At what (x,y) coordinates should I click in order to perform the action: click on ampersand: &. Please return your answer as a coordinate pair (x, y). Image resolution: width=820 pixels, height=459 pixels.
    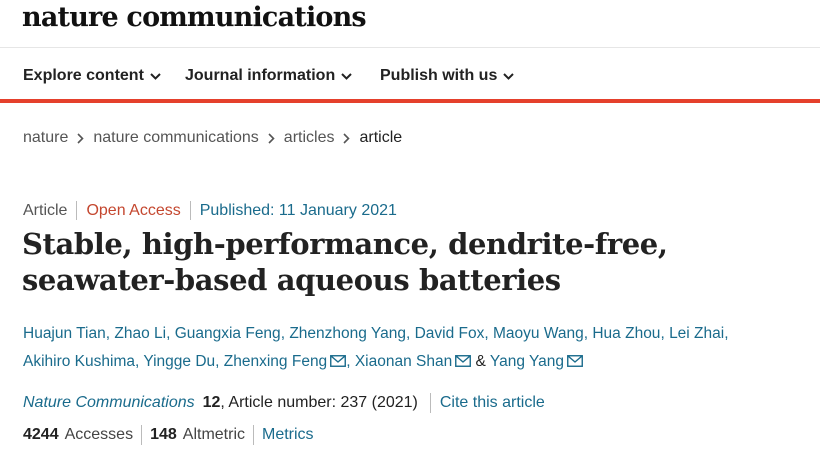
    Looking at the image, I should click on (480, 361).